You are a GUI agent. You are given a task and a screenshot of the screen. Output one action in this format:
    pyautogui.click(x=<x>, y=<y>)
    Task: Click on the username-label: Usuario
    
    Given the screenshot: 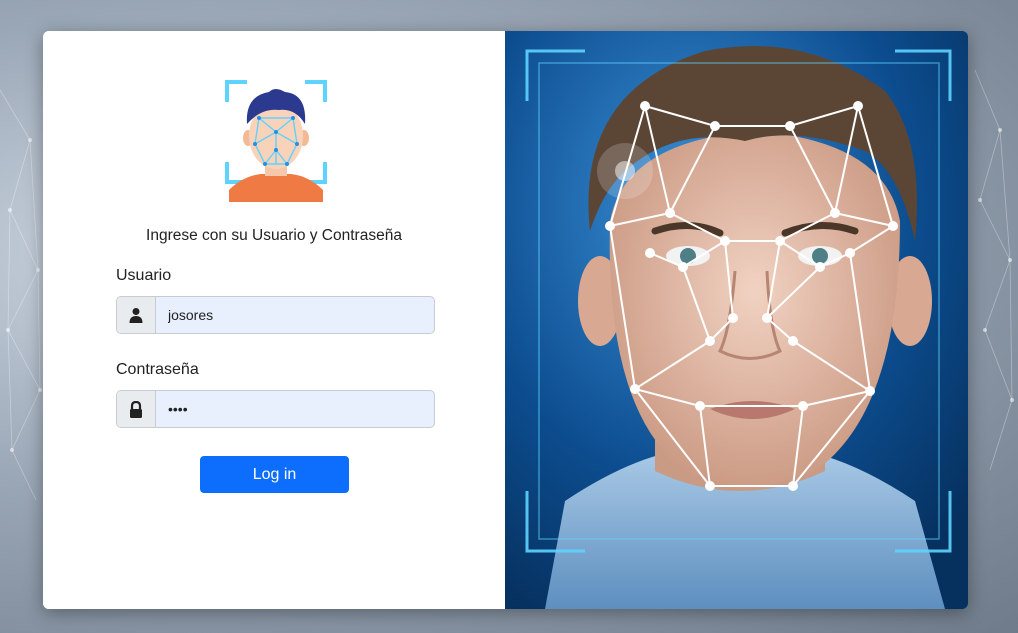 What is the action you would take?
    pyautogui.click(x=144, y=275)
    